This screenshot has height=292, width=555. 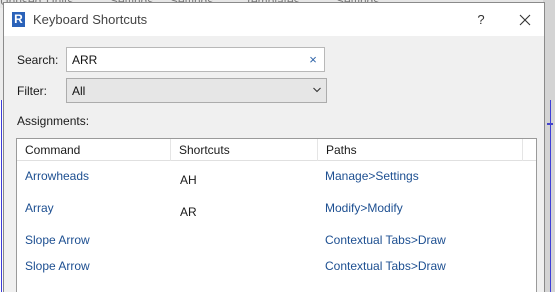 I want to click on list-header: Command Shortcuts Paths, so click(x=276, y=150).